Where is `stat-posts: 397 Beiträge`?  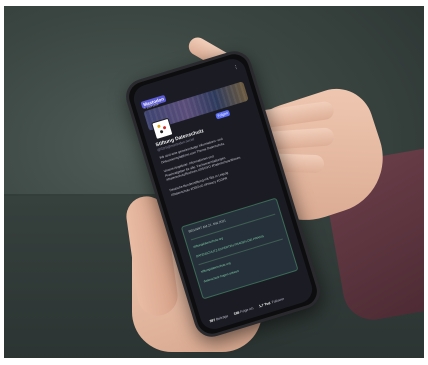 stat-posts: 397 Beiträge is located at coordinates (219, 318).